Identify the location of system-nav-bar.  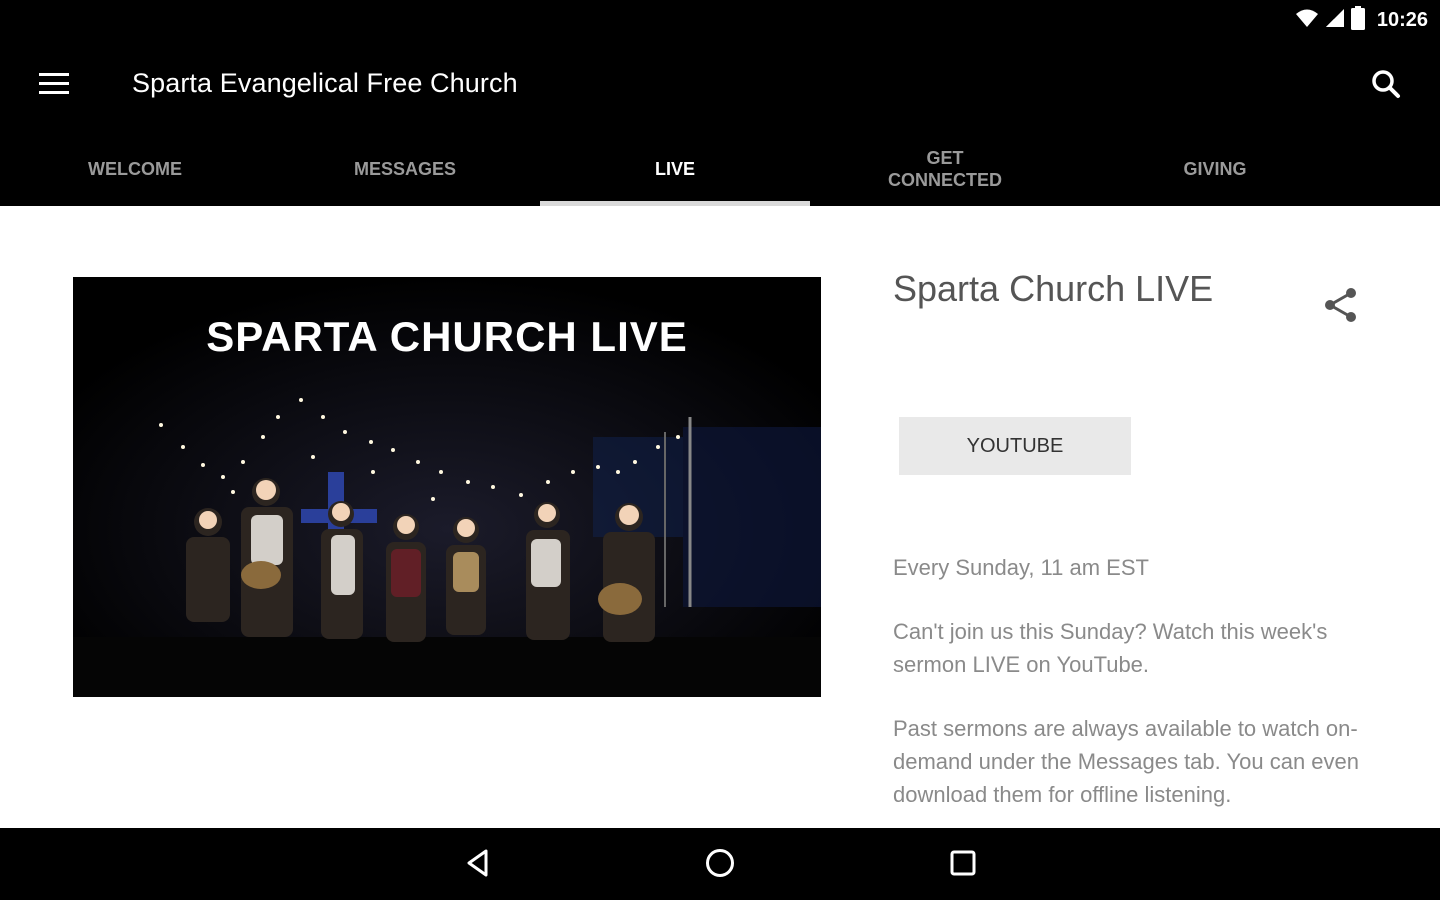
(720, 864).